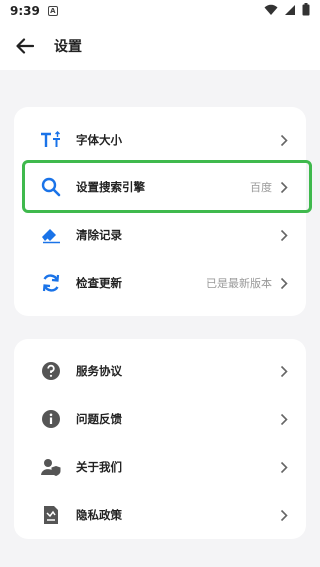  I want to click on setting-row-font-size: 字体大小, so click(160, 140).